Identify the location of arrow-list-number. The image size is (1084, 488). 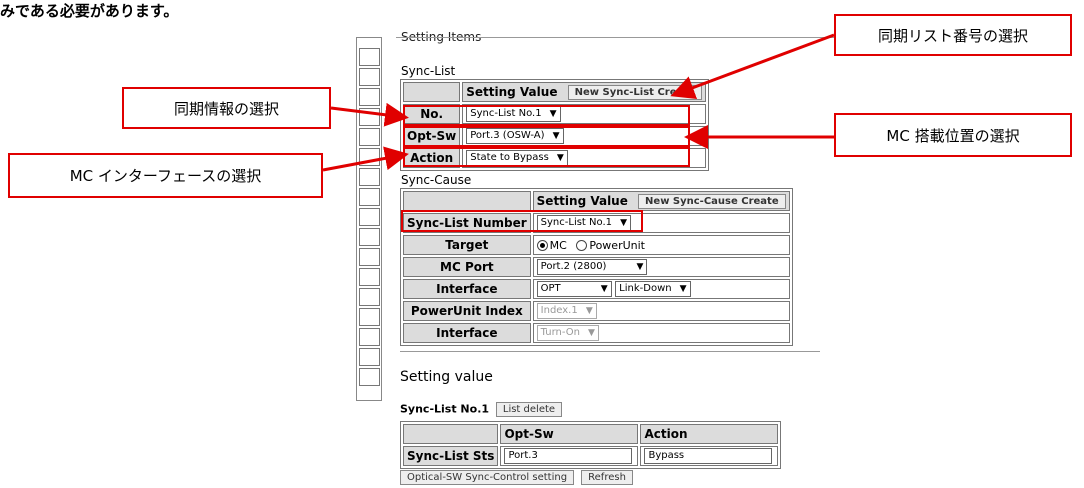
(752, 66).